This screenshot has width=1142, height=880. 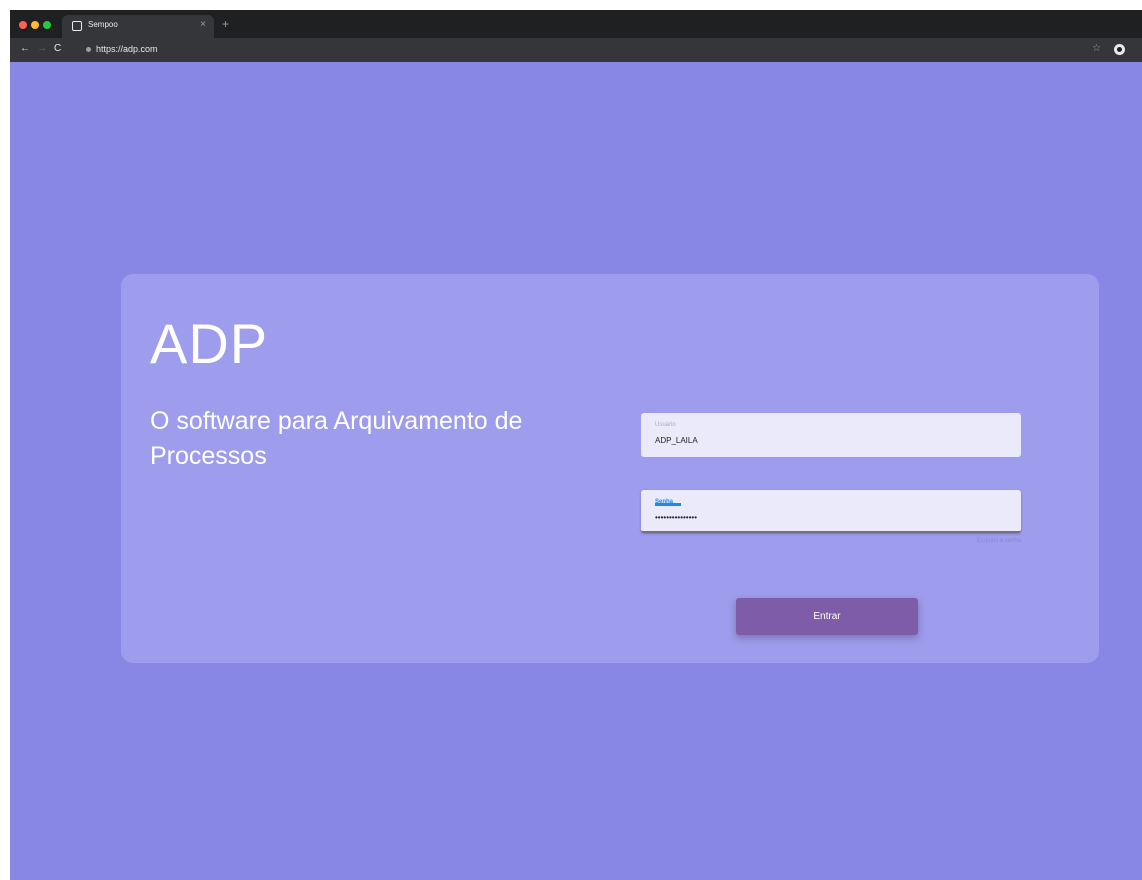 What do you see at coordinates (665, 425) in the screenshot?
I see `username-label: Usuário` at bounding box center [665, 425].